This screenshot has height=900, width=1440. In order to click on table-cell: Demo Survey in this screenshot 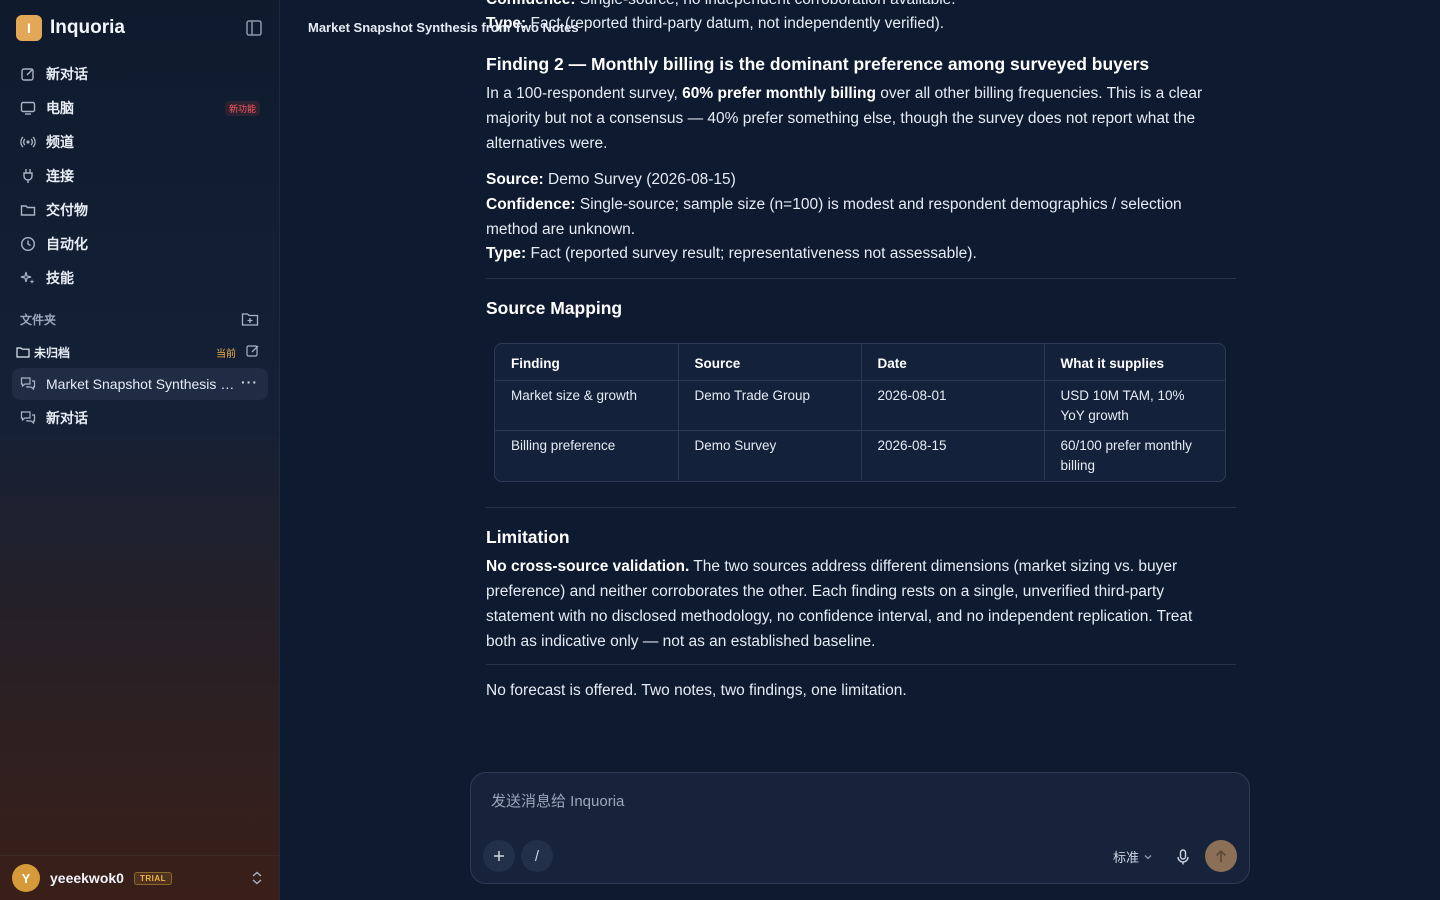, I will do `click(769, 455)`.